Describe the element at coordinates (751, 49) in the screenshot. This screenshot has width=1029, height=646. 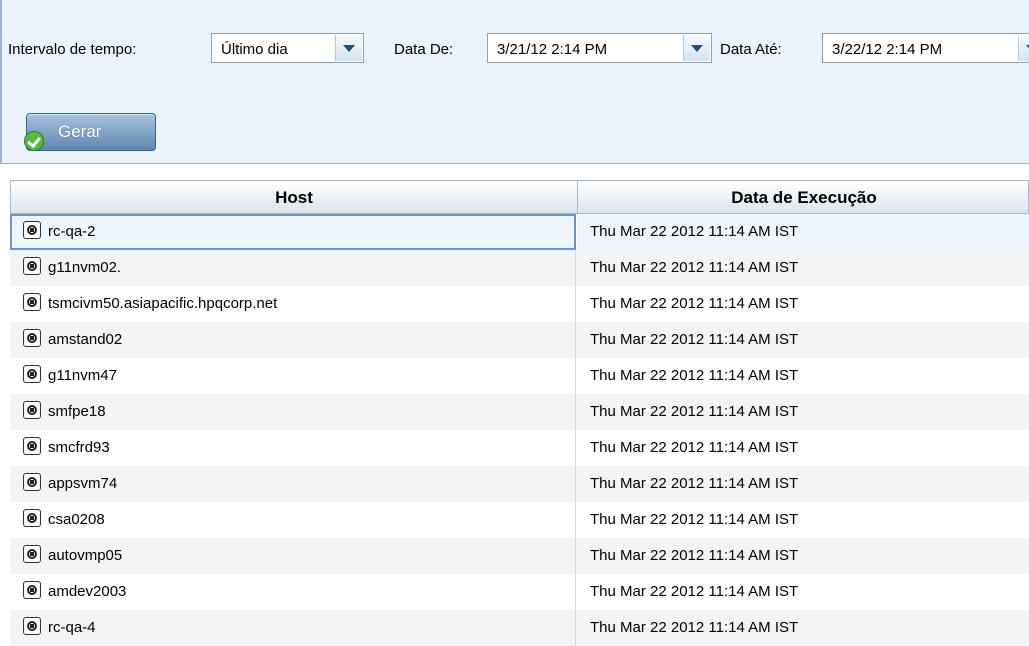
I see `to-label: Data Até:` at that location.